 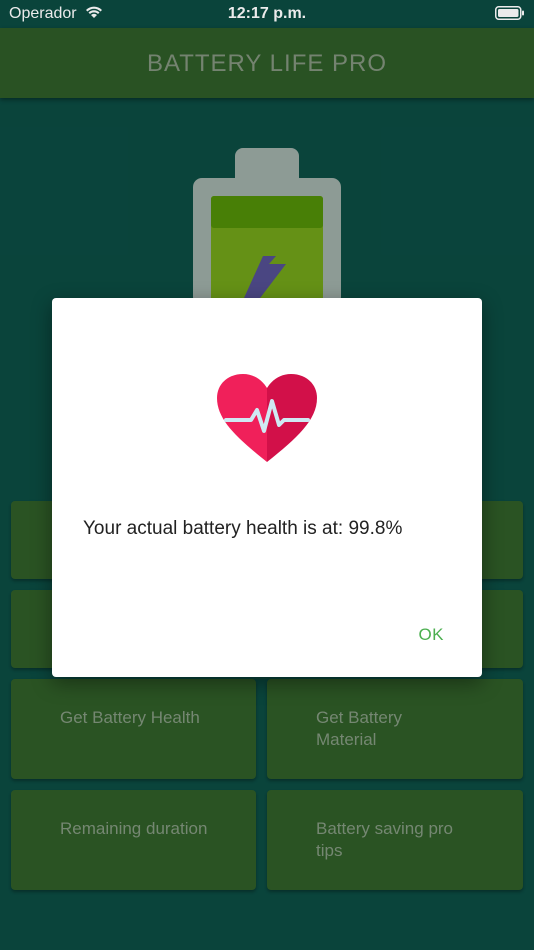 What do you see at coordinates (431, 635) in the screenshot?
I see `ok-button: OK` at bounding box center [431, 635].